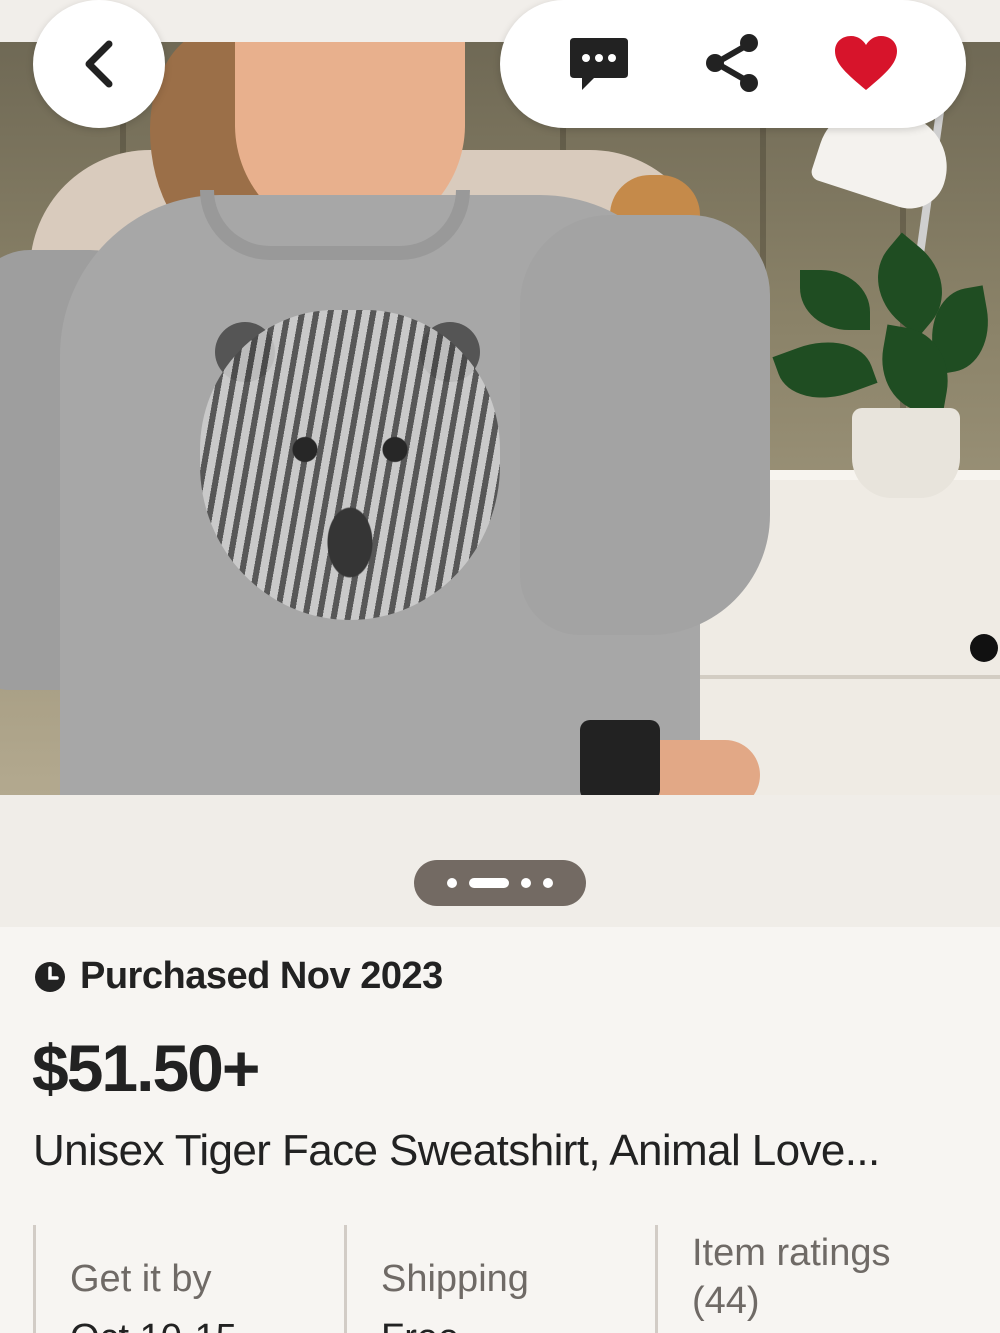  I want to click on chevron-left-icon, so click(99, 64).